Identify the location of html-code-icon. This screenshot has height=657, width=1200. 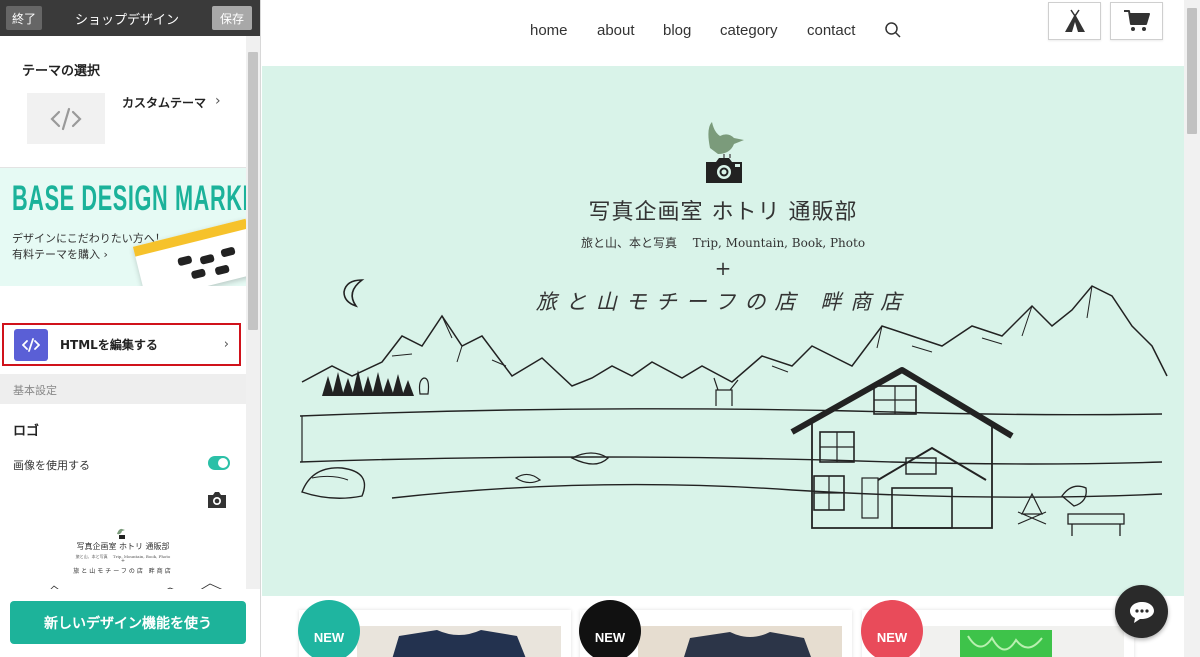
(31, 344).